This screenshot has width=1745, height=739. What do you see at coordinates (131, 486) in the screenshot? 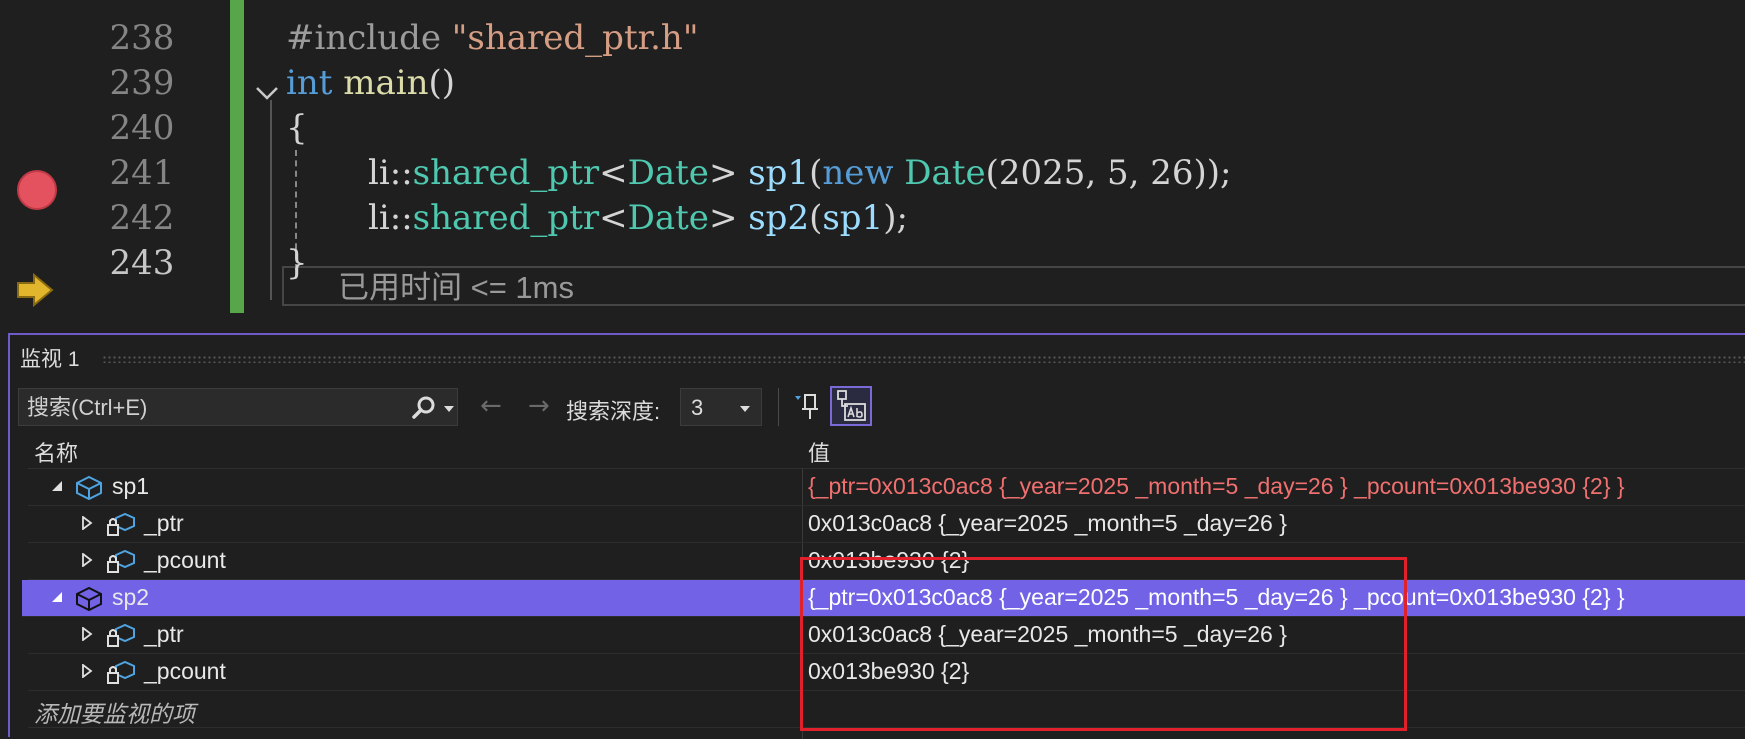
I see `variable-name: sp1` at bounding box center [131, 486].